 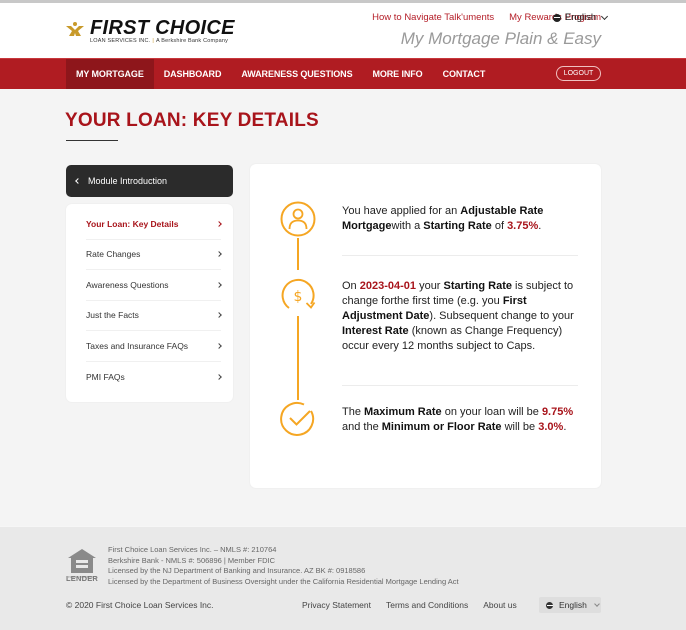 I want to click on site-tagline: My Mortgage Plain & Easy, so click(x=500, y=38).